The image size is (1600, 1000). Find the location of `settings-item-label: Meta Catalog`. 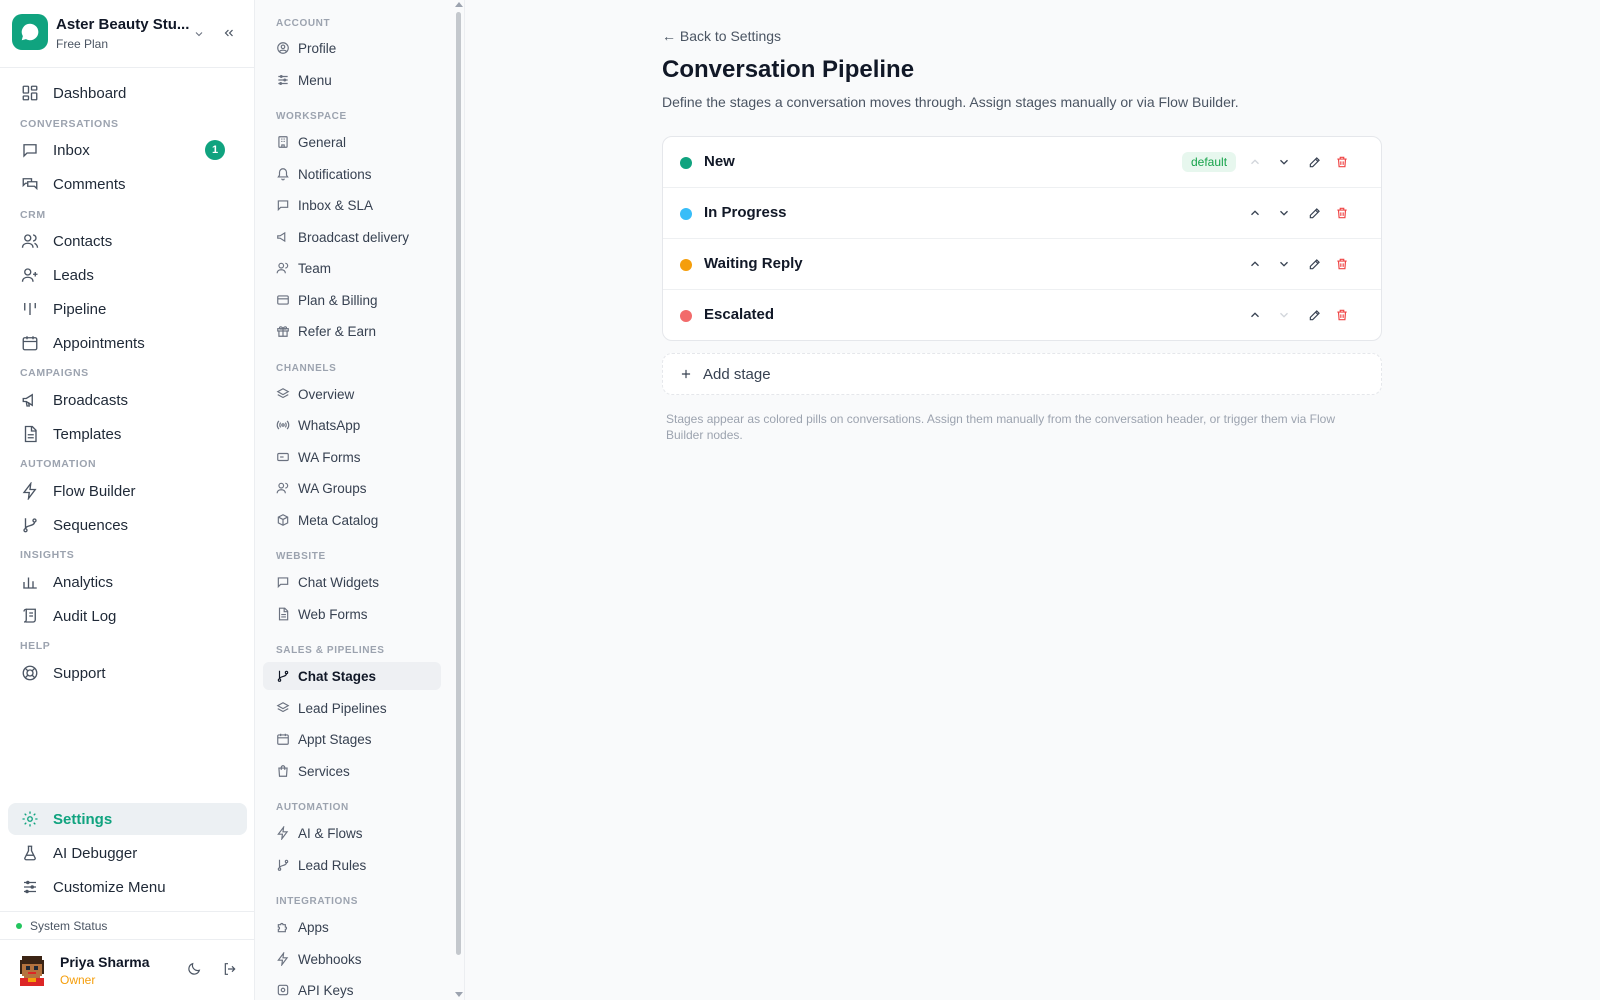

settings-item-label: Meta Catalog is located at coordinates (338, 520).